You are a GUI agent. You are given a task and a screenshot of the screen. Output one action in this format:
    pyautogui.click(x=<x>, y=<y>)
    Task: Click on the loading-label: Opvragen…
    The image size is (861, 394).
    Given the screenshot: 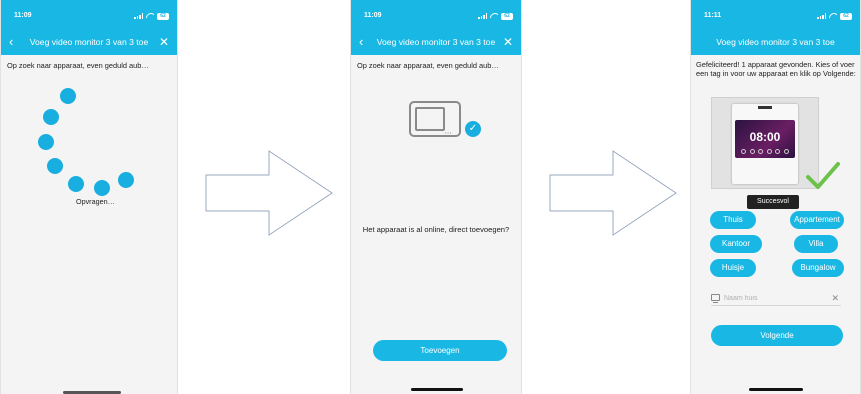 What is the action you would take?
    pyautogui.click(x=95, y=201)
    